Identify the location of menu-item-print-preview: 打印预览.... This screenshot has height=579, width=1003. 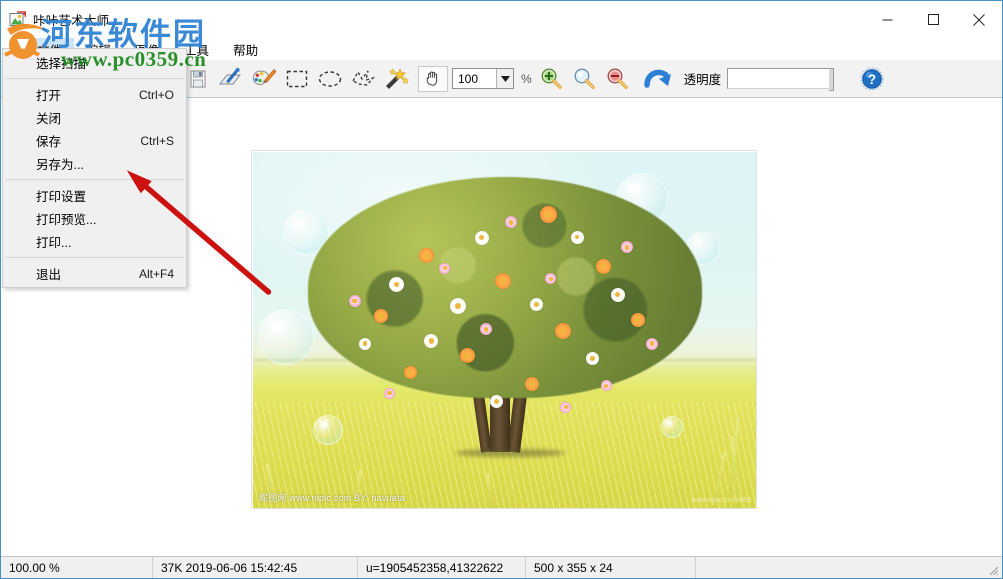
(94, 218).